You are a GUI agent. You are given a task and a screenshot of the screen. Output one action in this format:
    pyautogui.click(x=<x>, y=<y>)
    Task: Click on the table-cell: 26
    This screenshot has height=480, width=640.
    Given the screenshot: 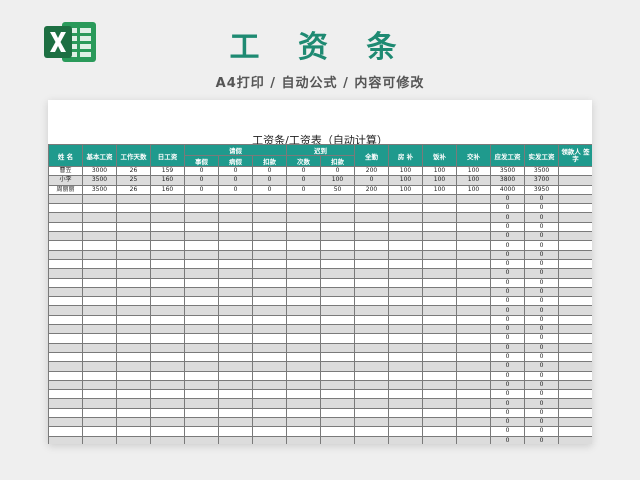 What is the action you would take?
    pyautogui.click(x=133, y=171)
    